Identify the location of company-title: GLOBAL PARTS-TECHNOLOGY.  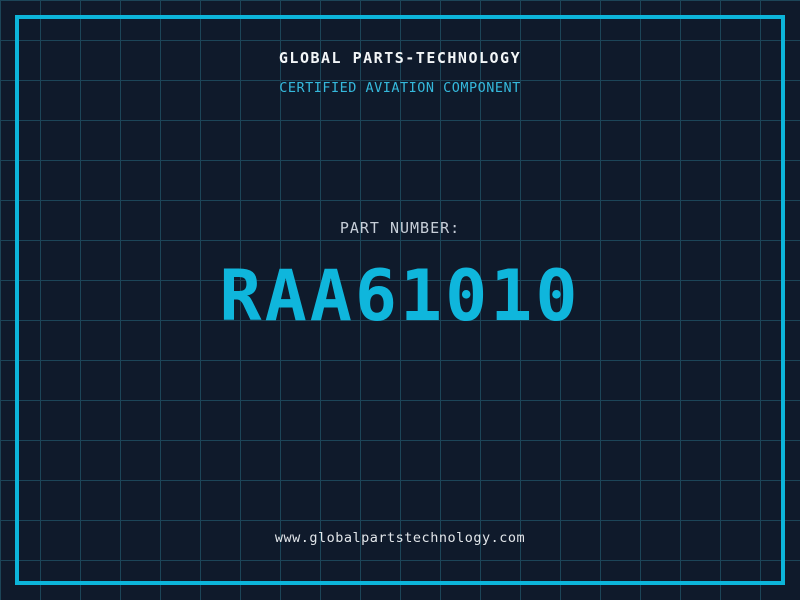
(400, 58).